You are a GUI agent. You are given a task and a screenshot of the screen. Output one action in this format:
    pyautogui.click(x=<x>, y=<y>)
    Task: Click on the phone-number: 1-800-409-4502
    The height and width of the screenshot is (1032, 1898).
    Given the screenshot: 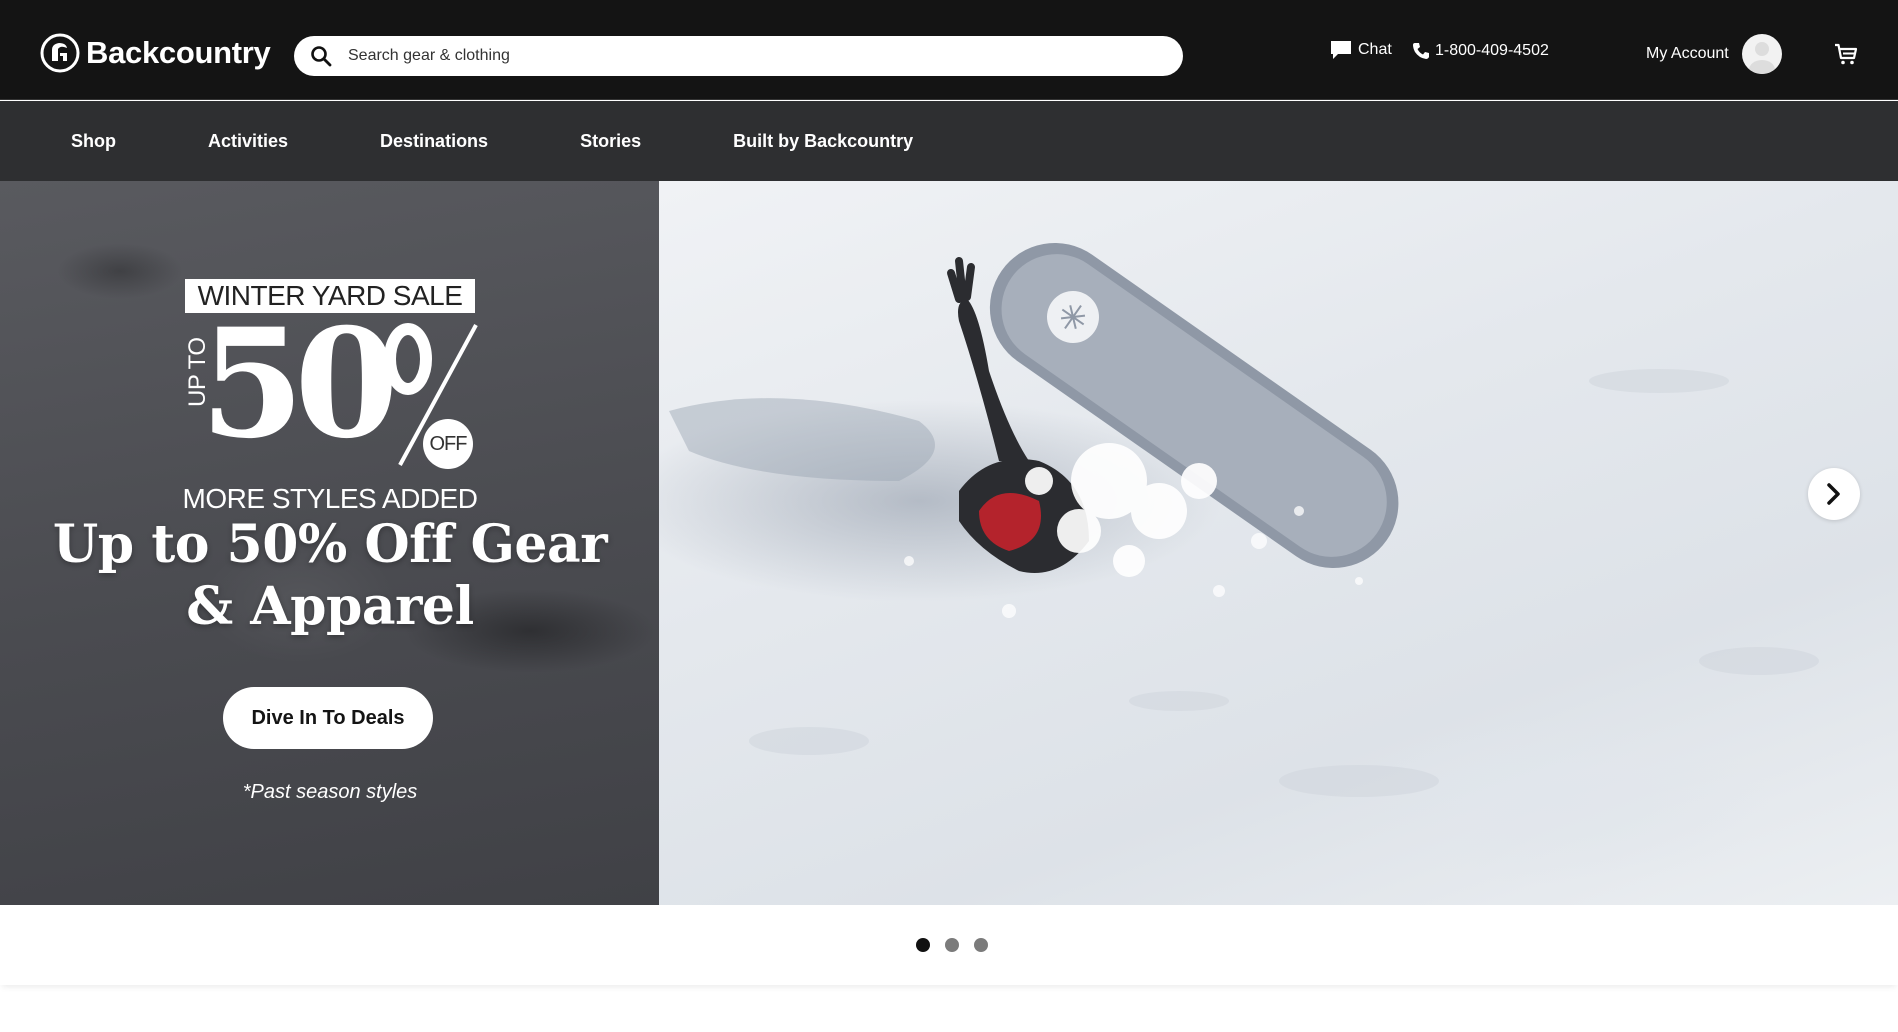 What is the action you would take?
    pyautogui.click(x=1492, y=50)
    